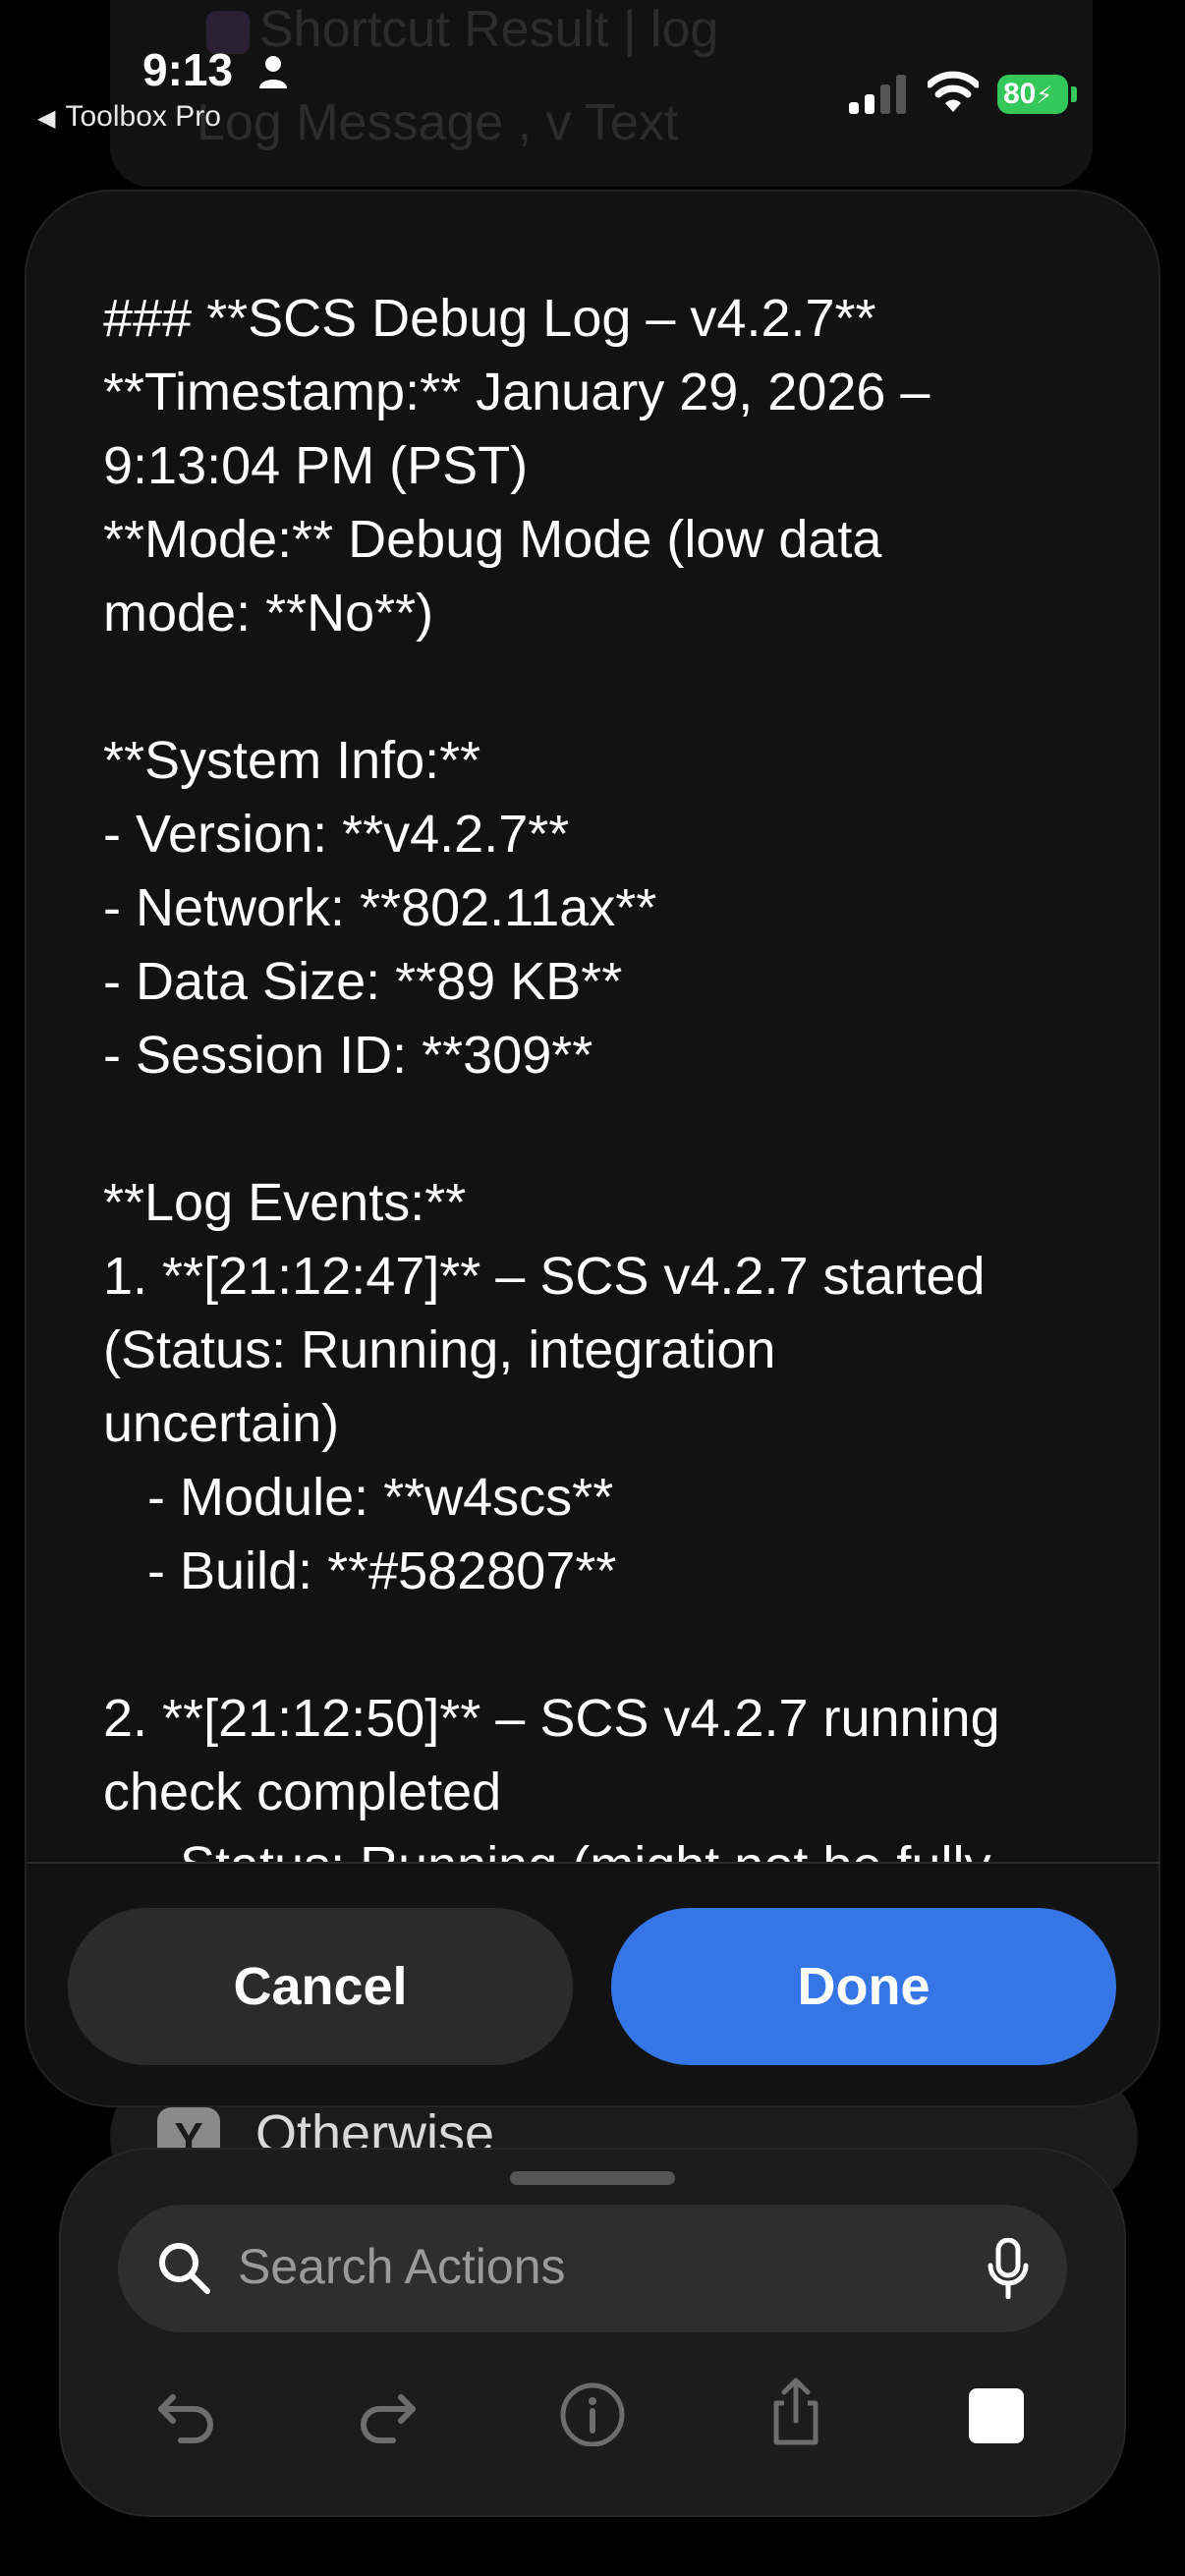 The height and width of the screenshot is (2576, 1185). Describe the element at coordinates (292, 760) in the screenshot. I see `log-line: **System Info:**` at that location.